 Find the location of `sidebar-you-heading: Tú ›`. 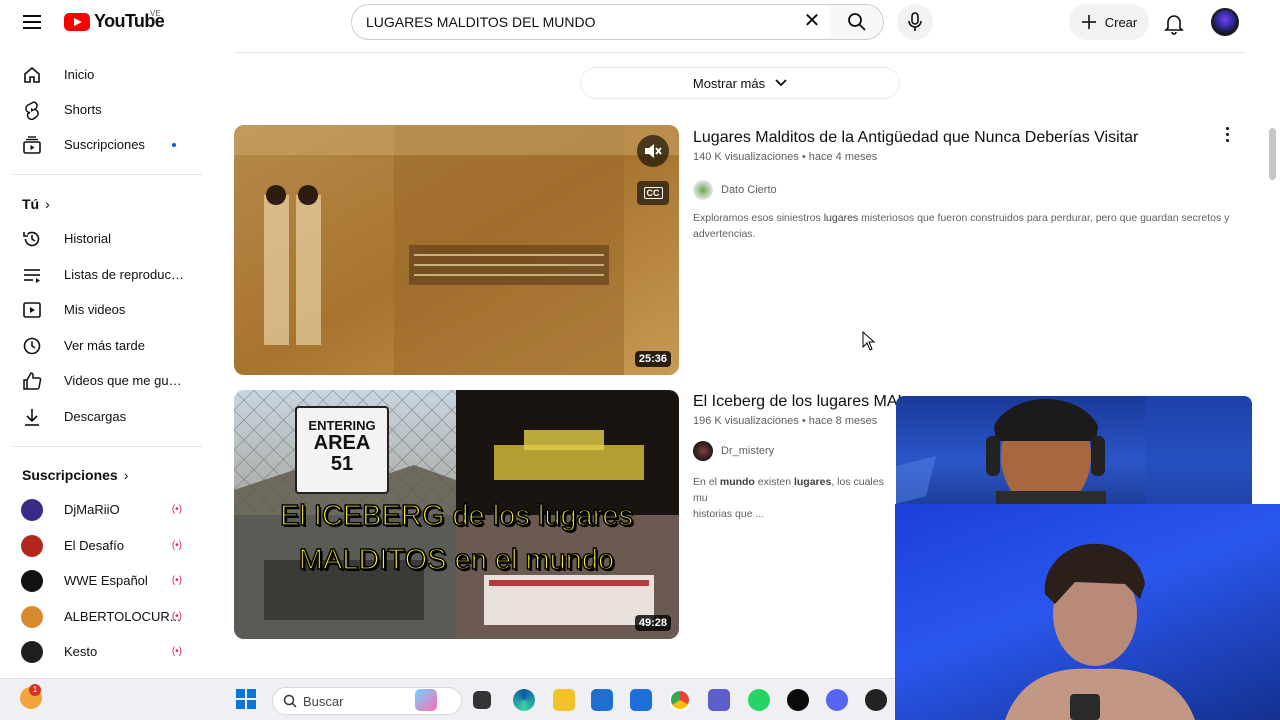

sidebar-you-heading: Tú › is located at coordinates (36, 204).